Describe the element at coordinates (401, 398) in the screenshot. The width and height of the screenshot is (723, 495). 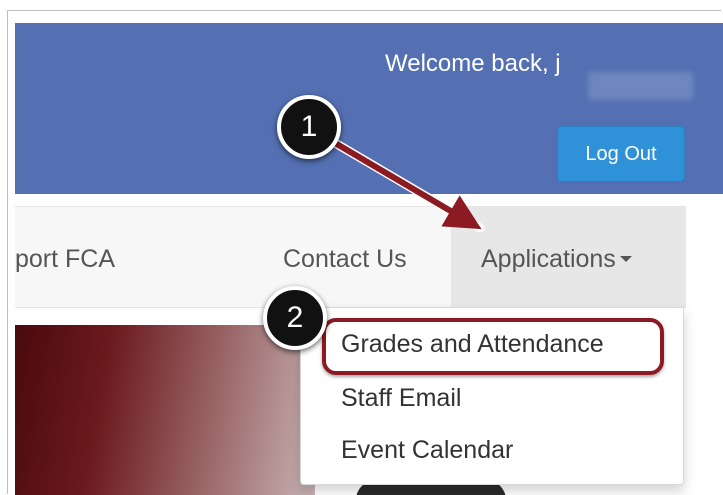
I see `menu-item-staff-email: Staff Email` at that location.